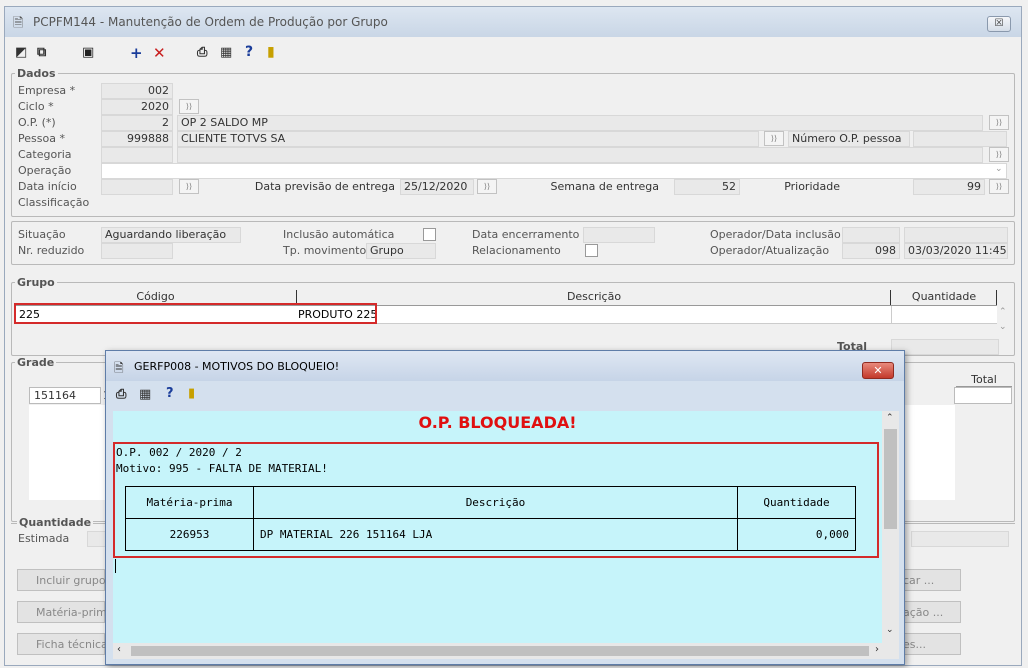  Describe the element at coordinates (42, 234) in the screenshot. I see `situacao-label: Situação` at that location.